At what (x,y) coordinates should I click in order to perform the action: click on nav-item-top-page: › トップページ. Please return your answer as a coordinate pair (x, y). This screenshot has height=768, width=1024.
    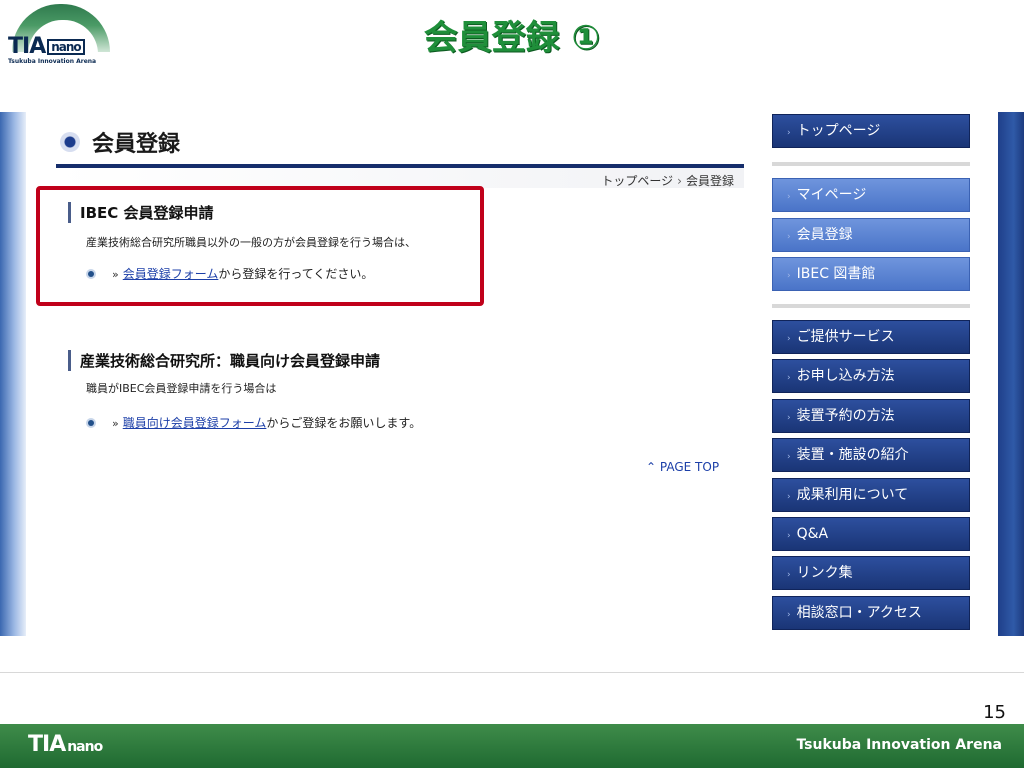
    Looking at the image, I should click on (871, 131).